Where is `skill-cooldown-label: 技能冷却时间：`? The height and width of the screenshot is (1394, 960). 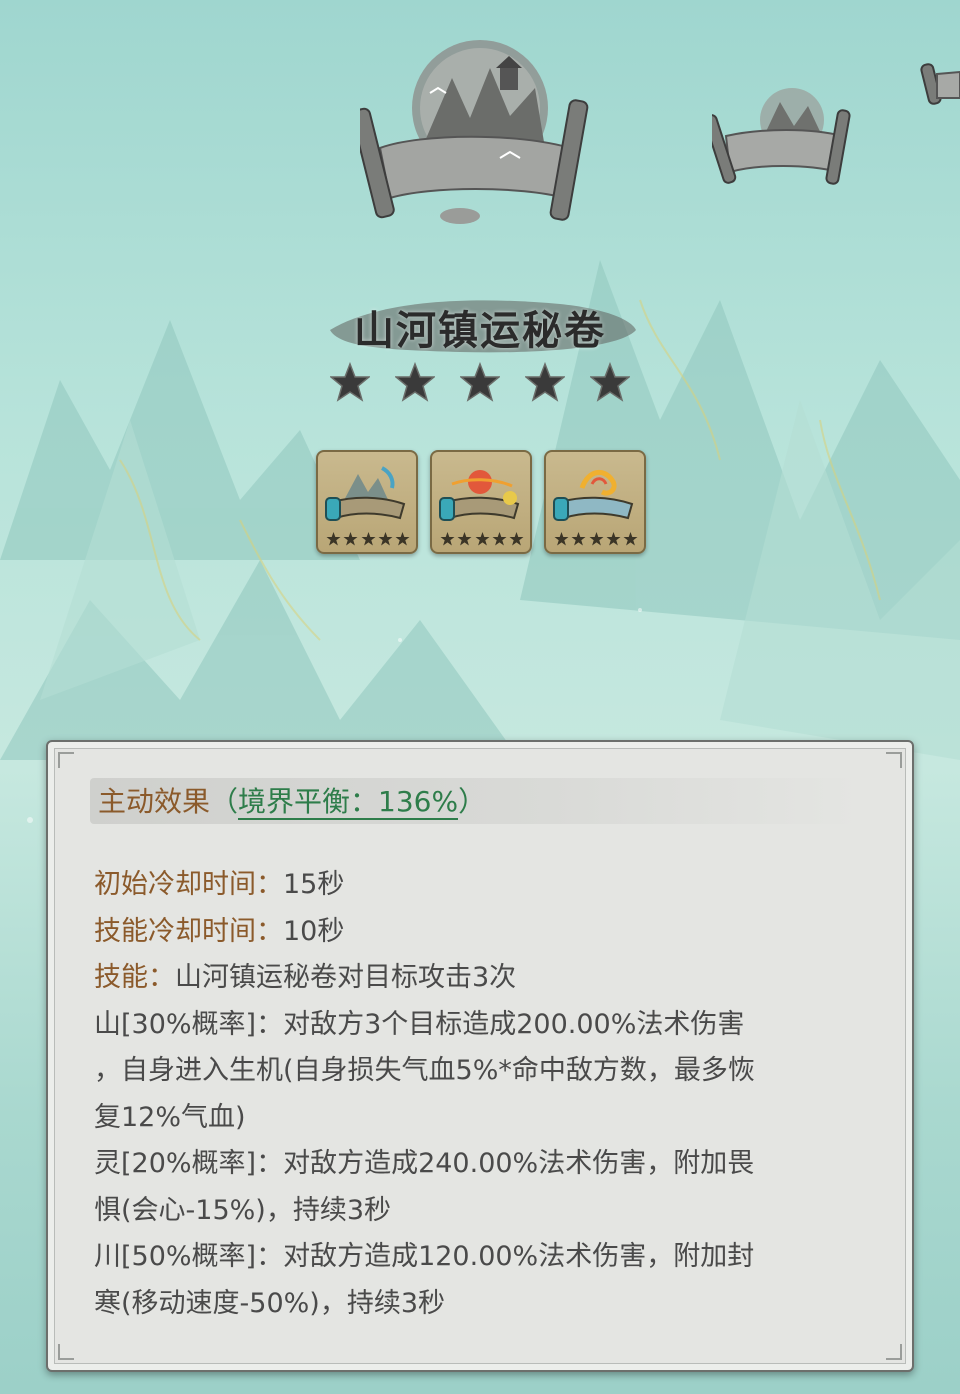
skill-cooldown-label: 技能冷却时间： is located at coordinates (188, 931).